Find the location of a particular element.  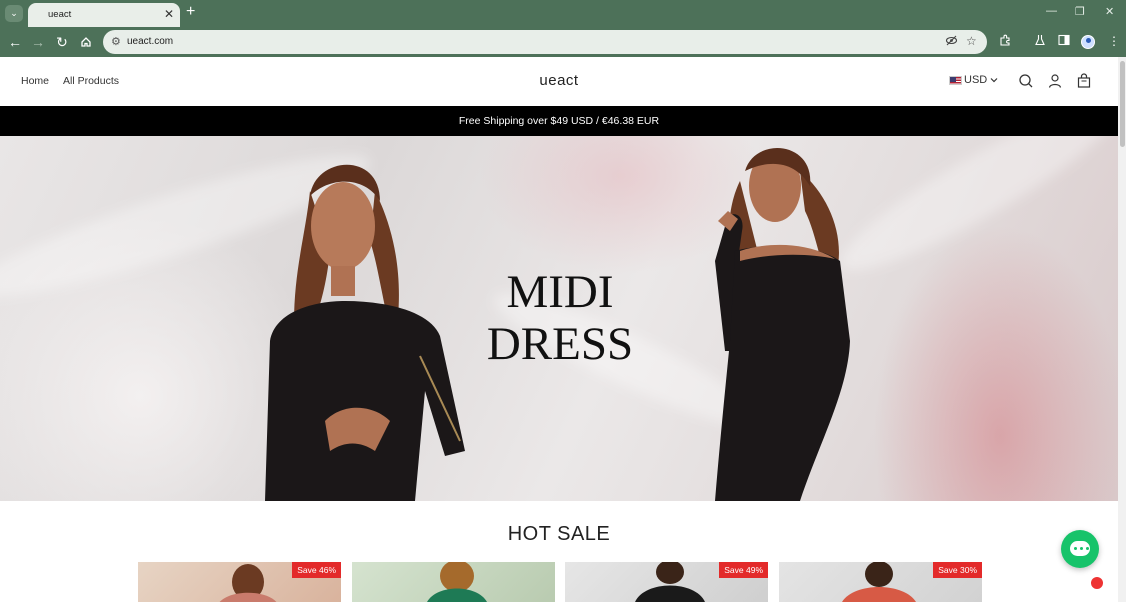

scrollbar-thumb is located at coordinates (1122, 104).